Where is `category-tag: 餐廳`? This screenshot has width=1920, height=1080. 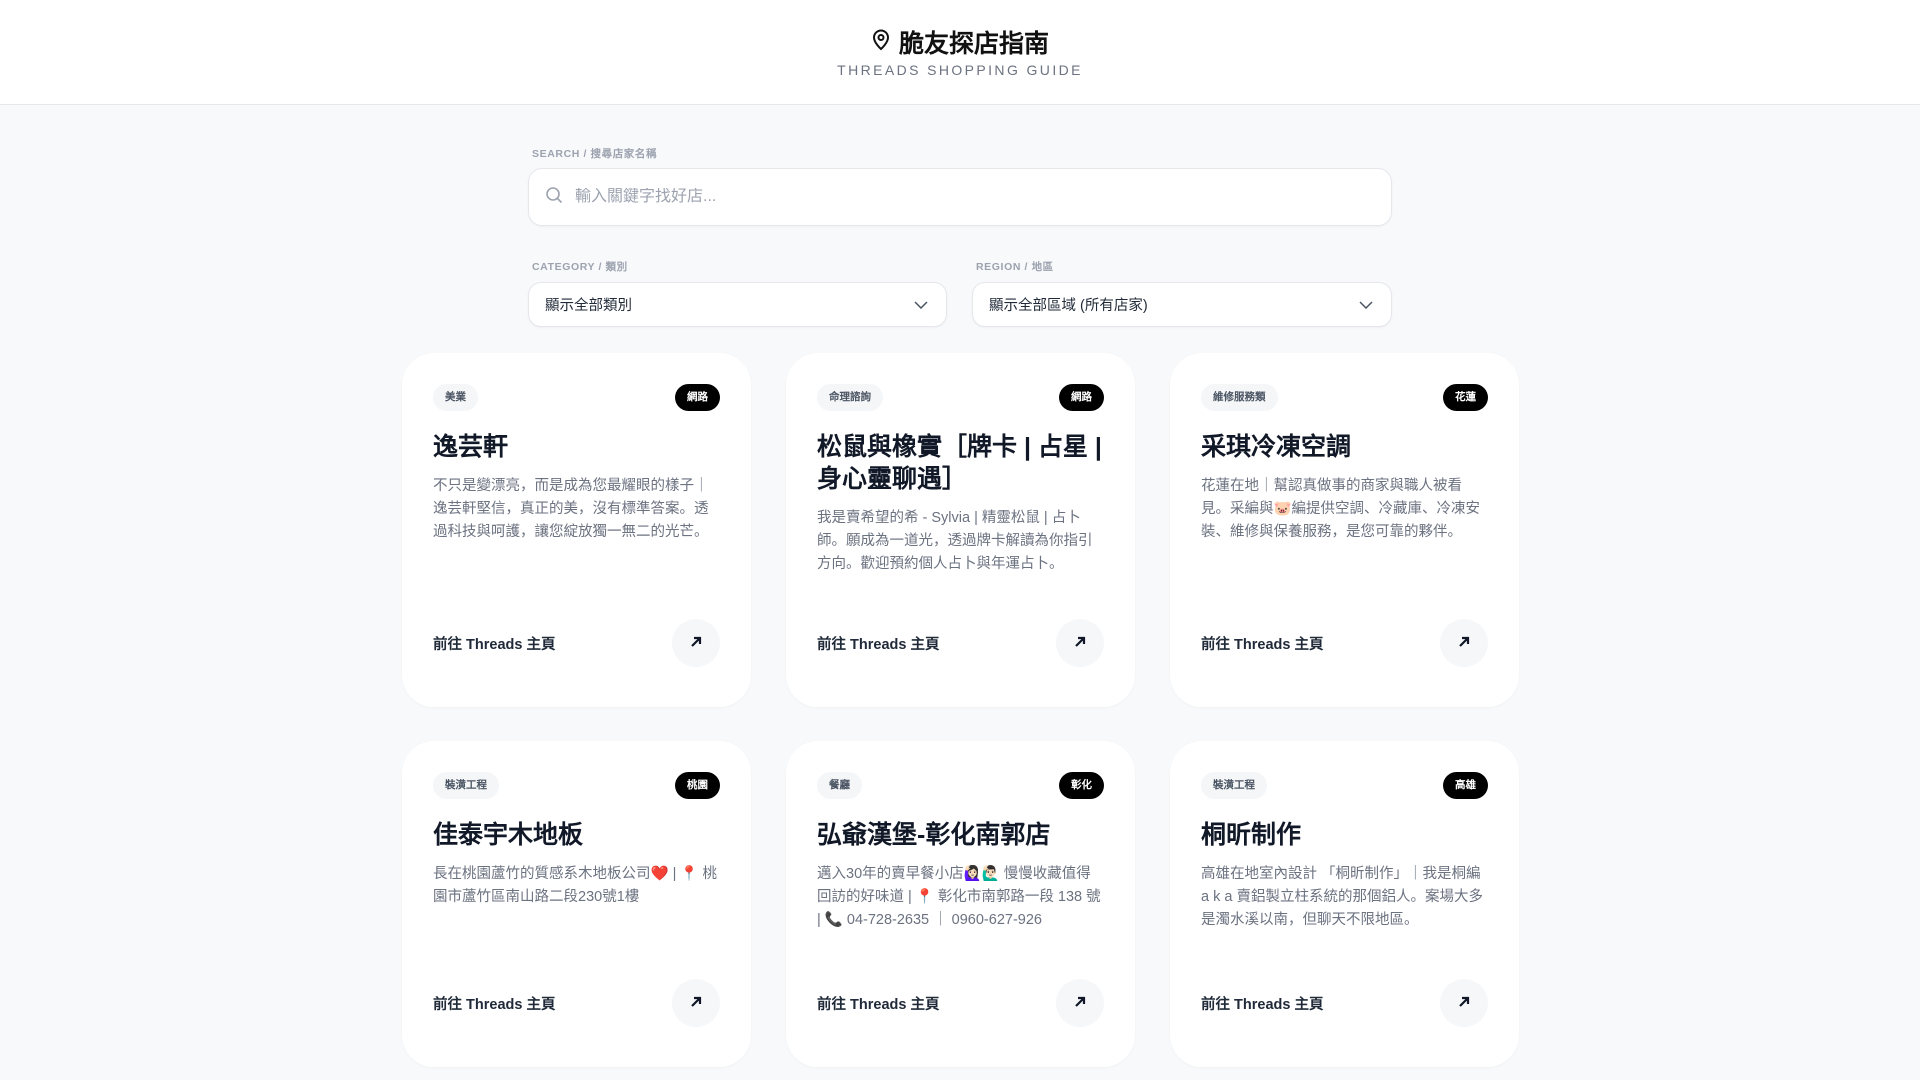
category-tag: 餐廳 is located at coordinates (839, 785).